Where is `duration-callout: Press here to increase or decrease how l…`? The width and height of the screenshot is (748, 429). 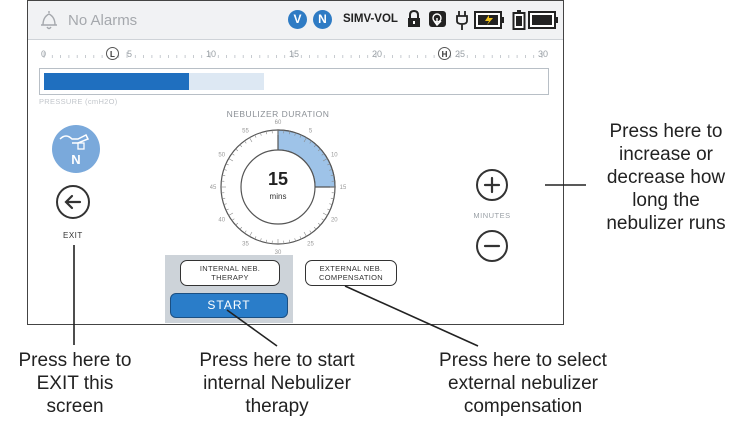 duration-callout: Press here to increase or decrease how l… is located at coordinates (666, 177).